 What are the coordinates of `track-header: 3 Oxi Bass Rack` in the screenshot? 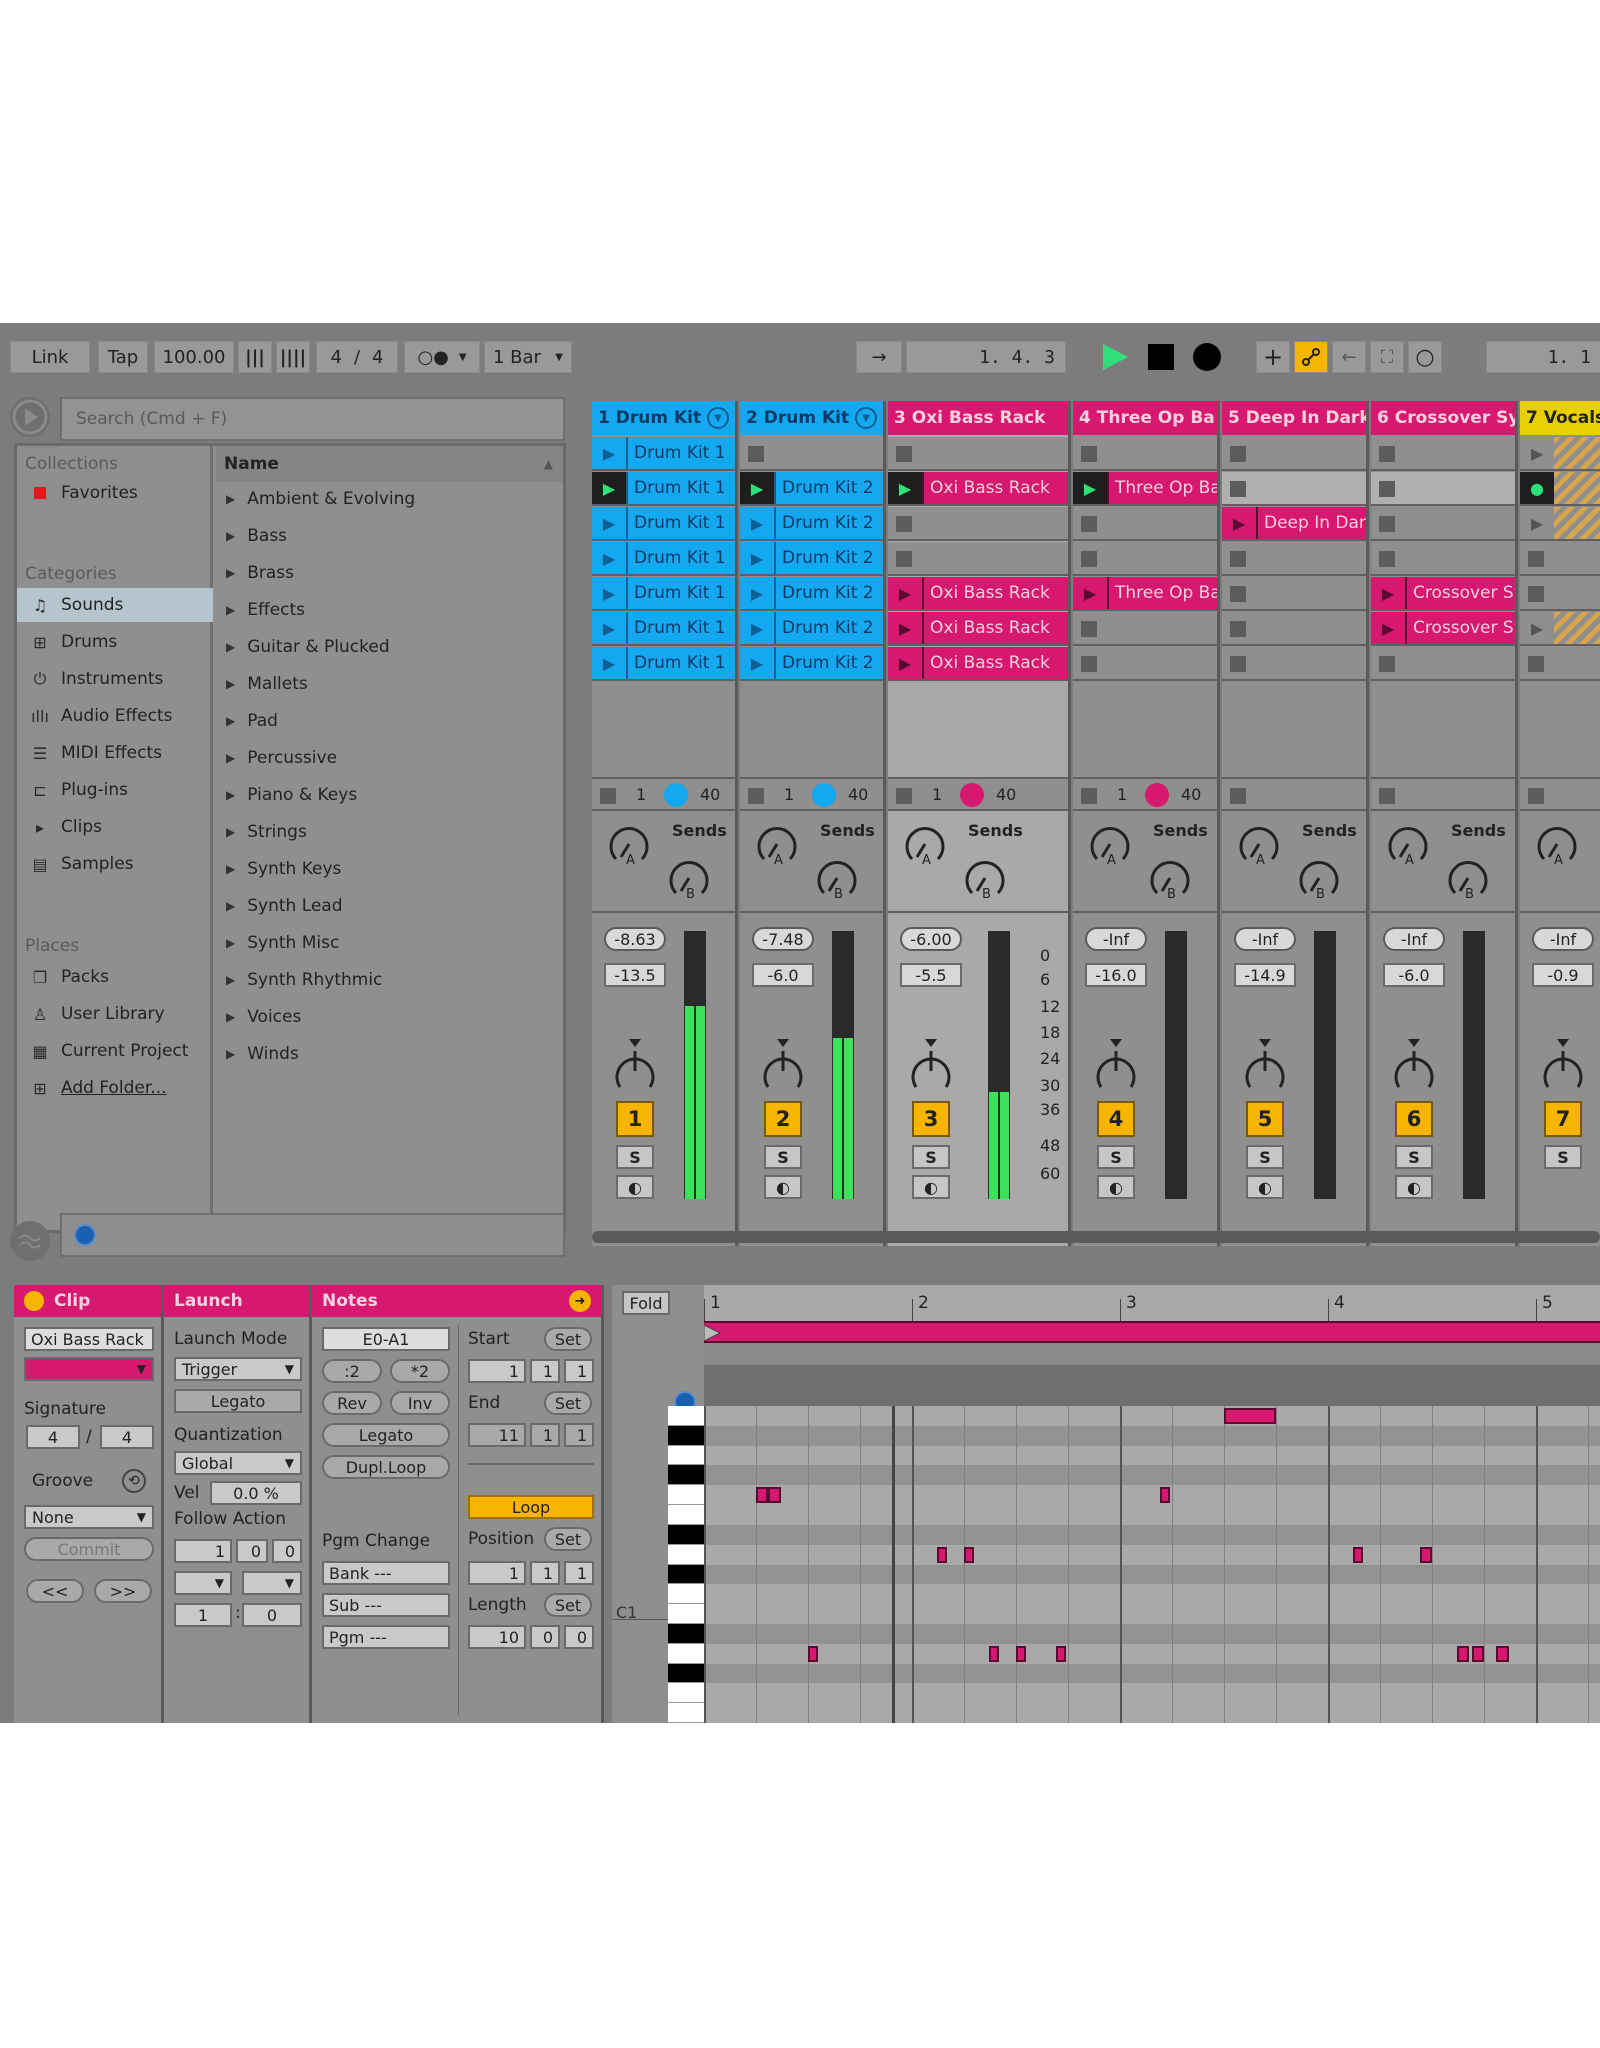 It's located at (978, 418).